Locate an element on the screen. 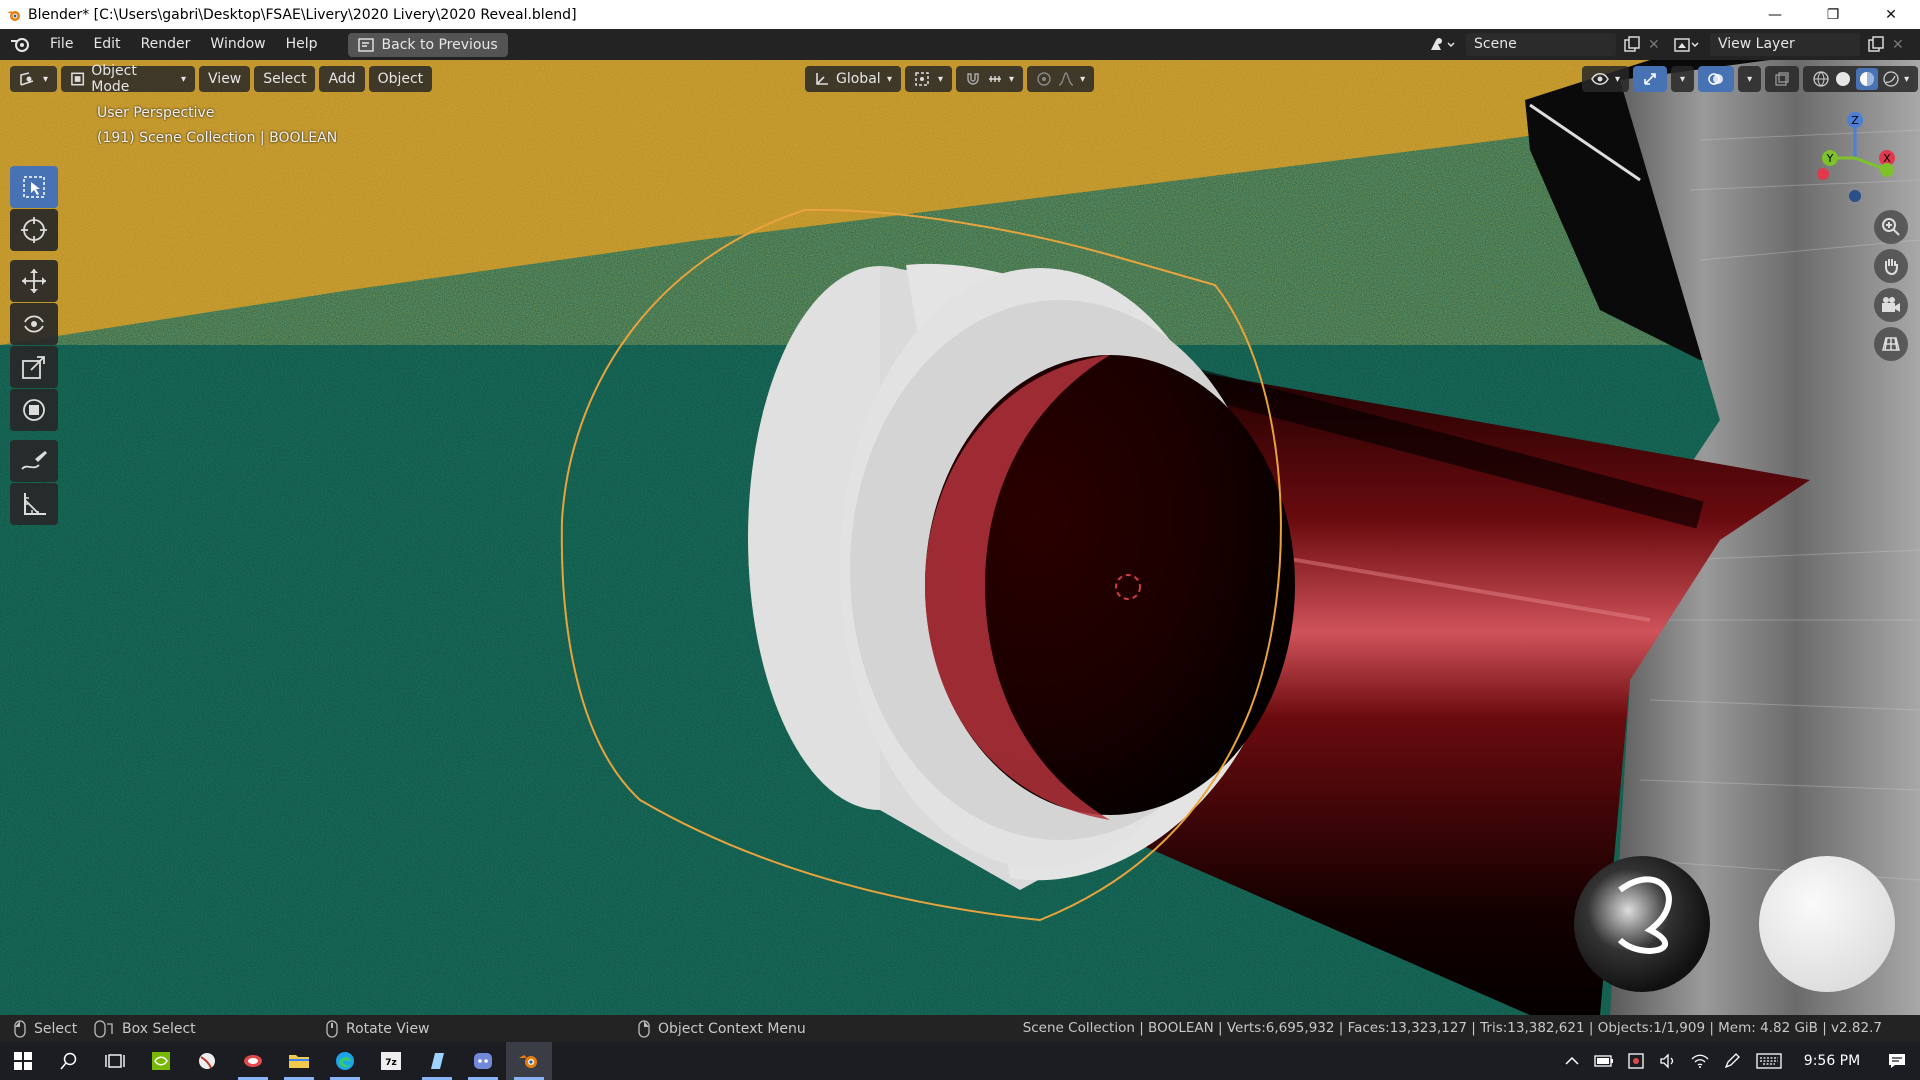 This screenshot has width=1920, height=1080. scene-name-field: Scene is located at coordinates (1541, 44).